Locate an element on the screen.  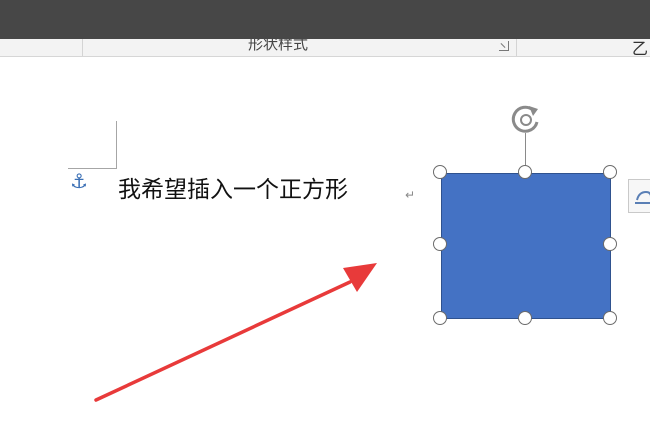
annotation-arrow is located at coordinates (235, 332).